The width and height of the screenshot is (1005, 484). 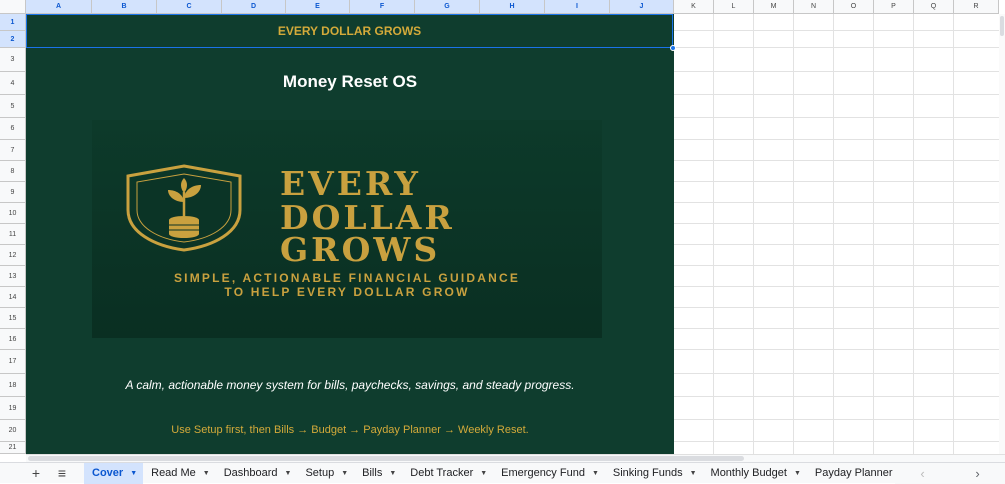 I want to click on select-all-corner, so click(x=13, y=7).